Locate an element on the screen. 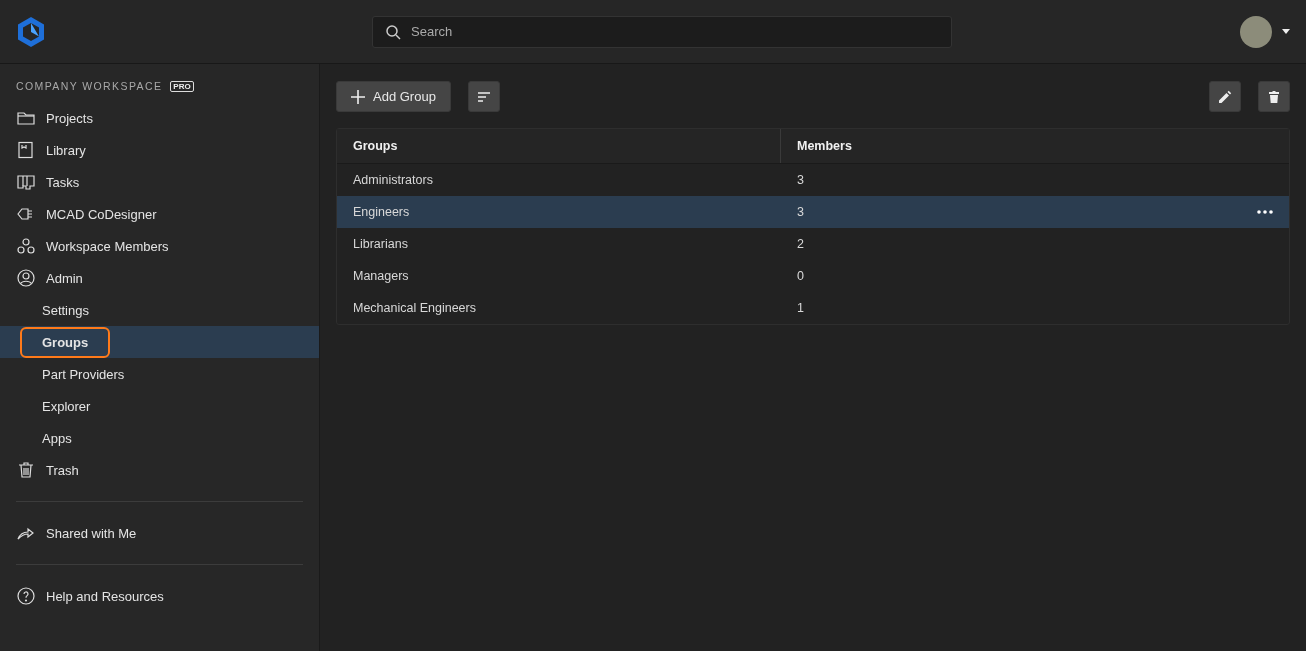  table-row: Administrators 3 is located at coordinates (813, 180).